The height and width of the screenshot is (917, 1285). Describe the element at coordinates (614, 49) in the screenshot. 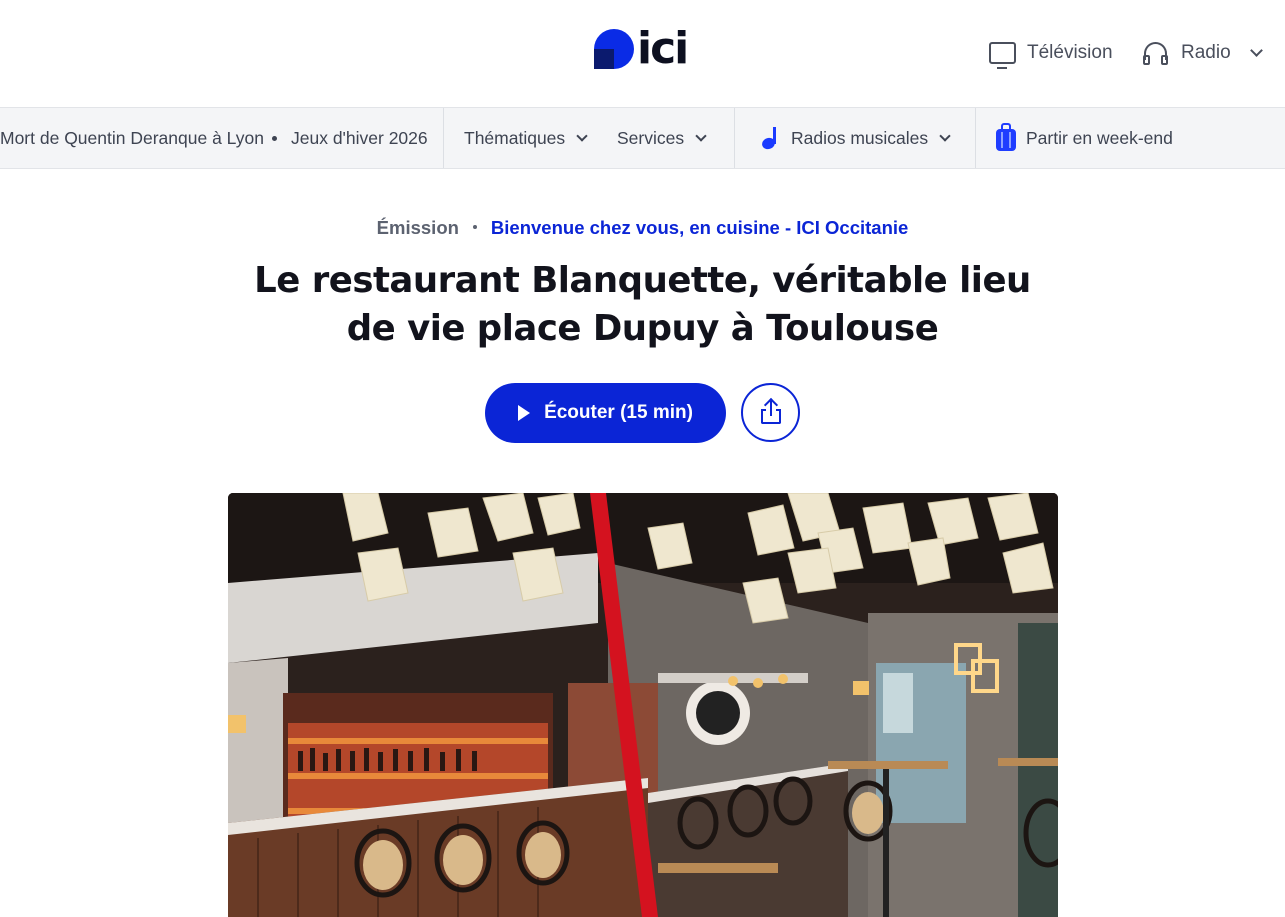

I see `logo-mark` at that location.